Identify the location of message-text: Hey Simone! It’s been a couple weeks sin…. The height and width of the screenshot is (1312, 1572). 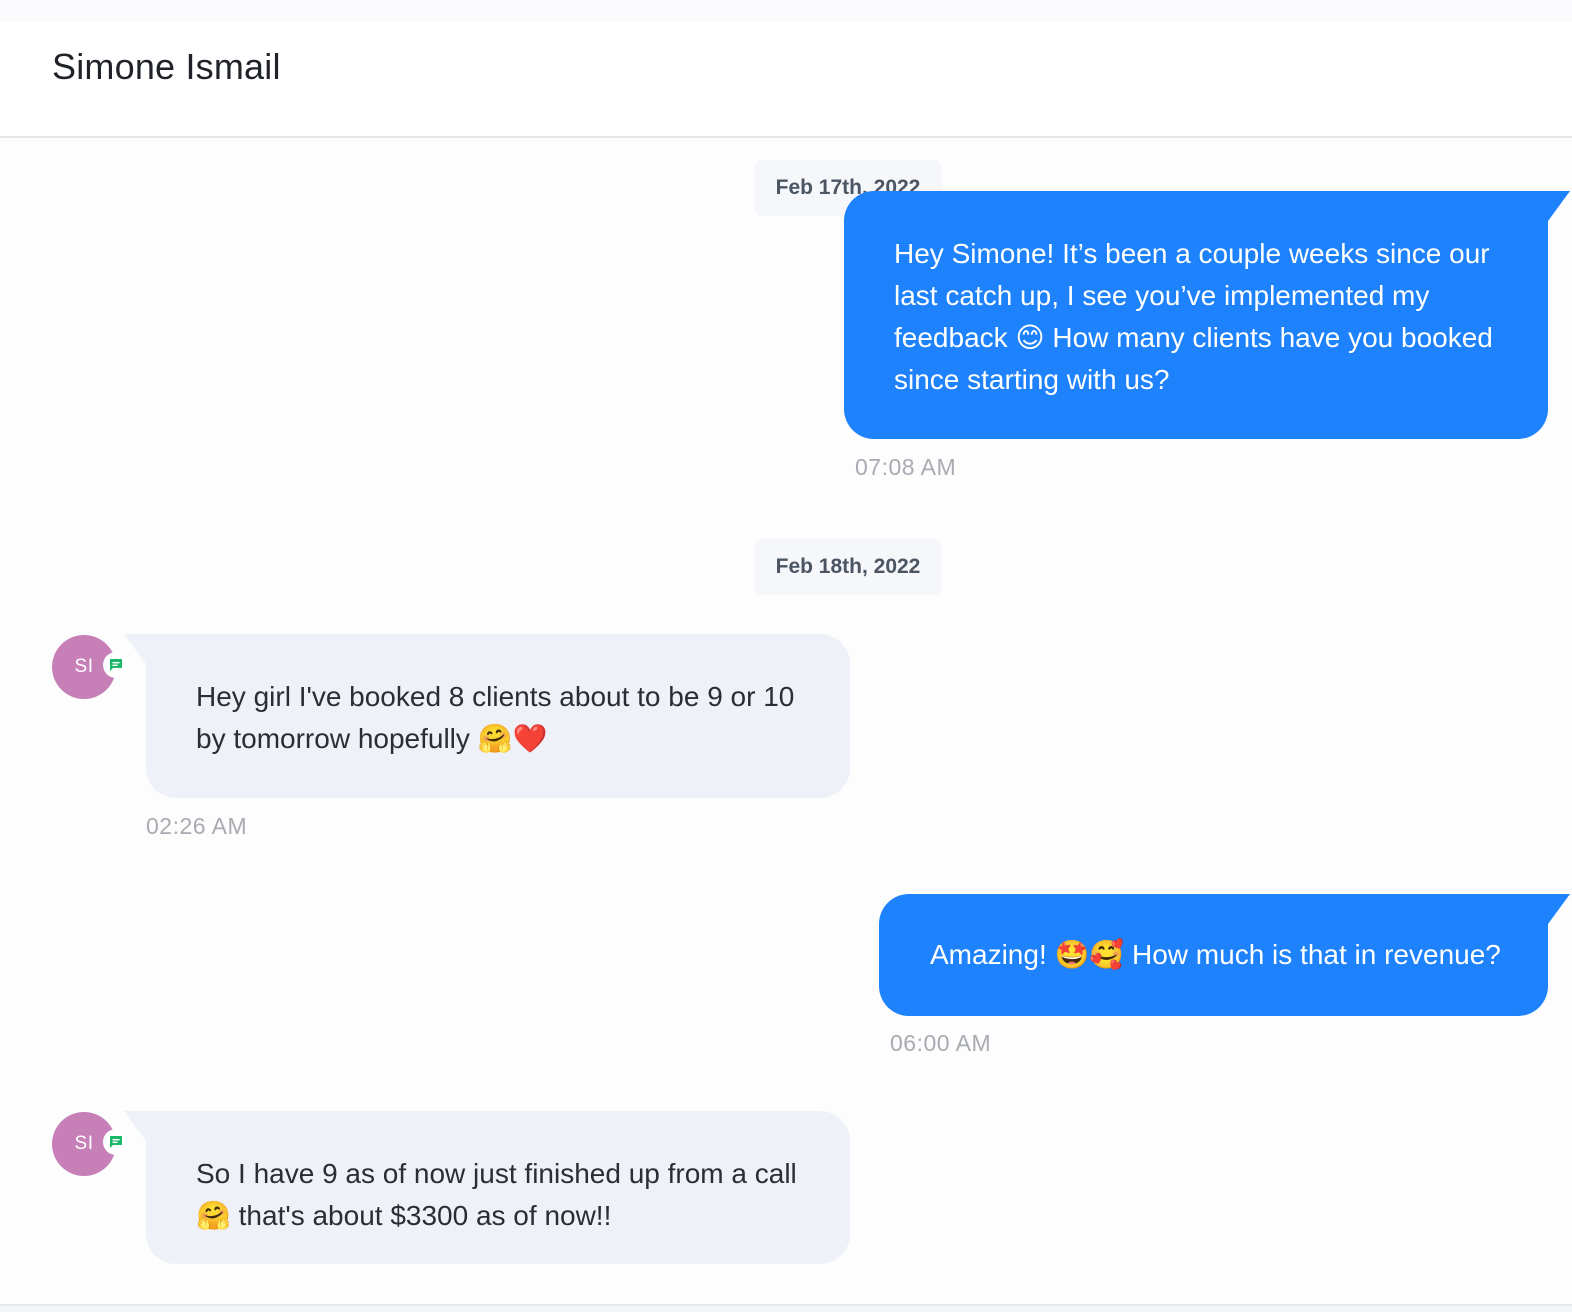
(1193, 316).